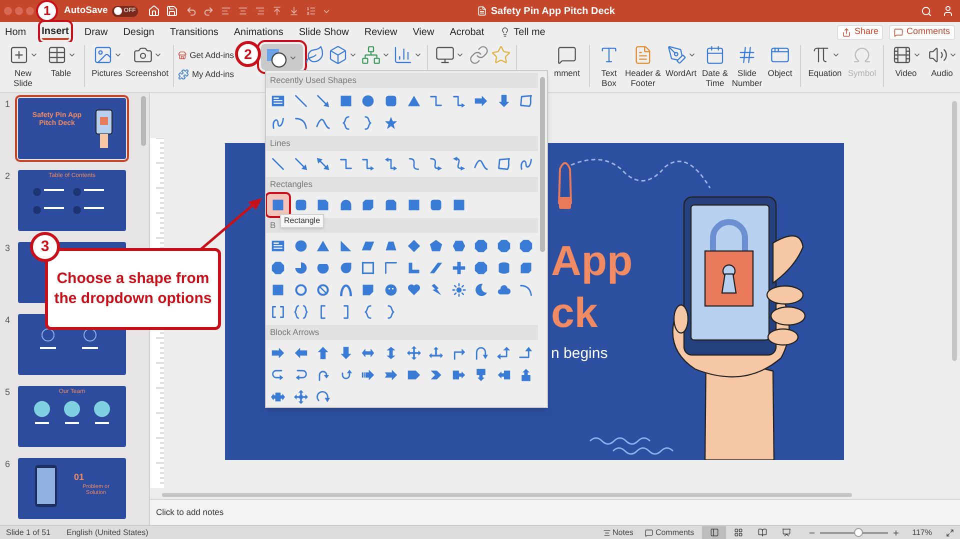  What do you see at coordinates (402, 143) in the screenshot?
I see `section-header: Lines` at bounding box center [402, 143].